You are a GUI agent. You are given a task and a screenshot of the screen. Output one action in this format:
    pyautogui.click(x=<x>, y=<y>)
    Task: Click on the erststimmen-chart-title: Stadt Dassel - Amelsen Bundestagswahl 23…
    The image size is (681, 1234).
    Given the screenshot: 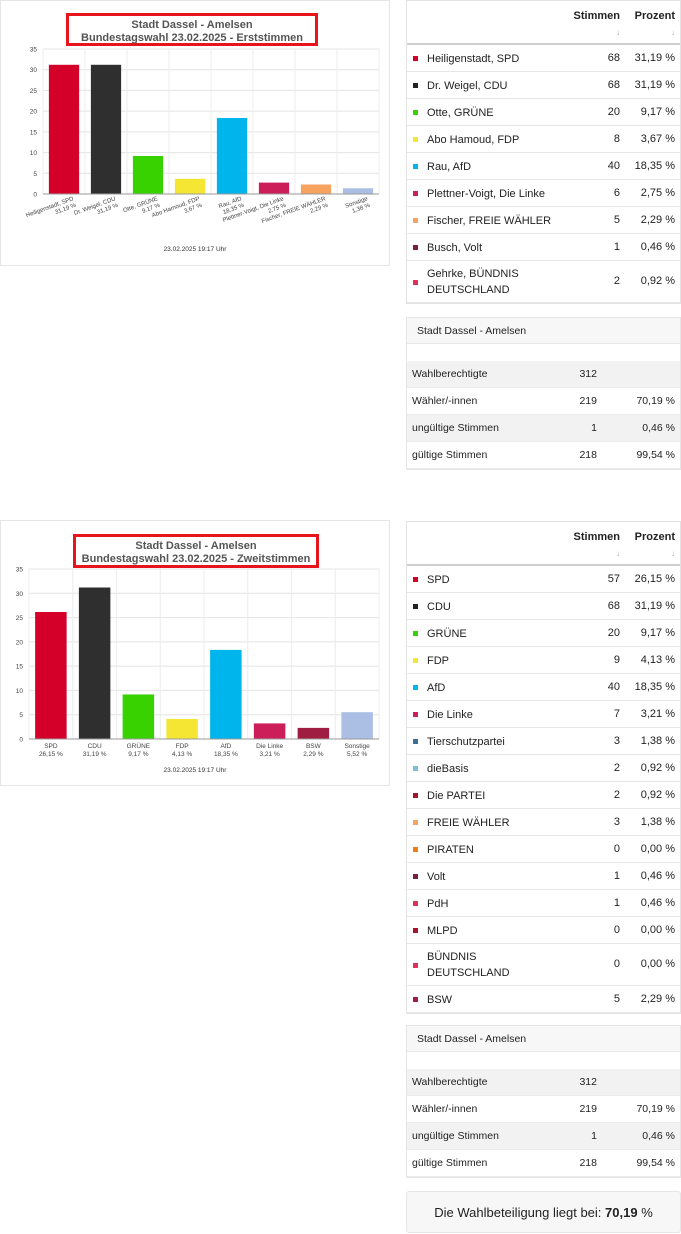 What is the action you would take?
    pyautogui.click(x=192, y=29)
    